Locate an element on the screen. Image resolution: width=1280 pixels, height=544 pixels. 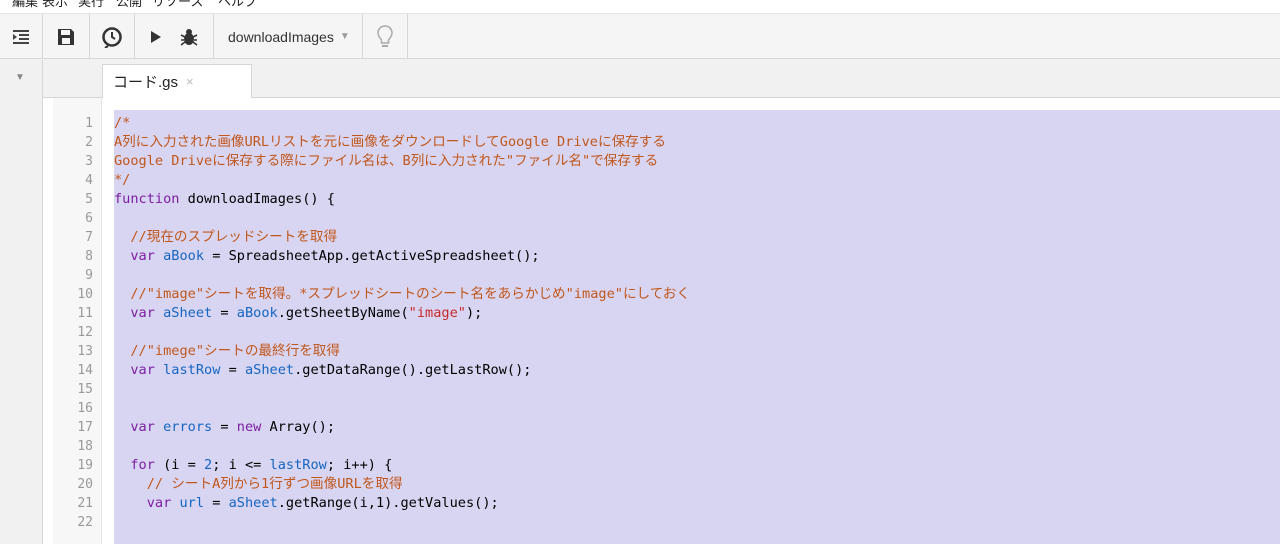
function-select: downloadImages ▼ is located at coordinates (289, 36).